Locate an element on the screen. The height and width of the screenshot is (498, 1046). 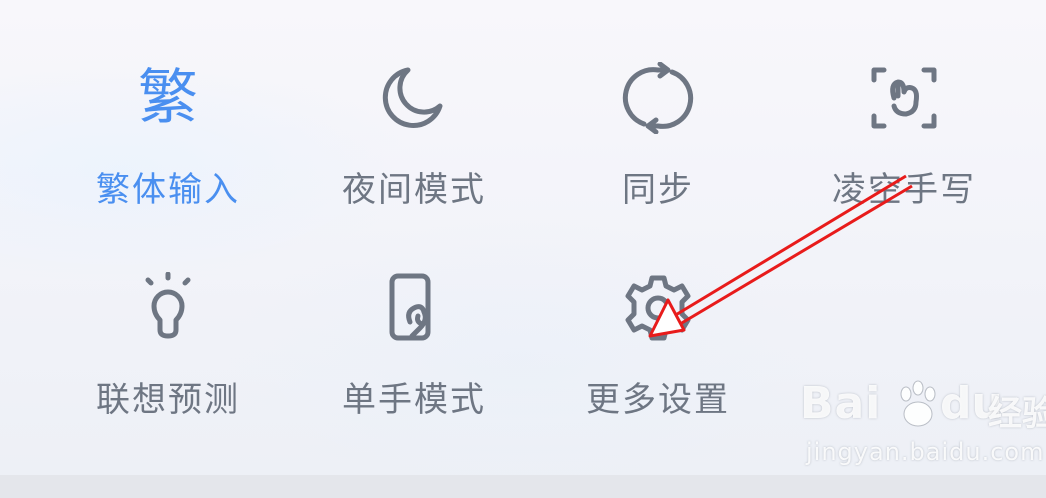
tile-traditional-input: 繁 繁体输入 is located at coordinates (168, 148).